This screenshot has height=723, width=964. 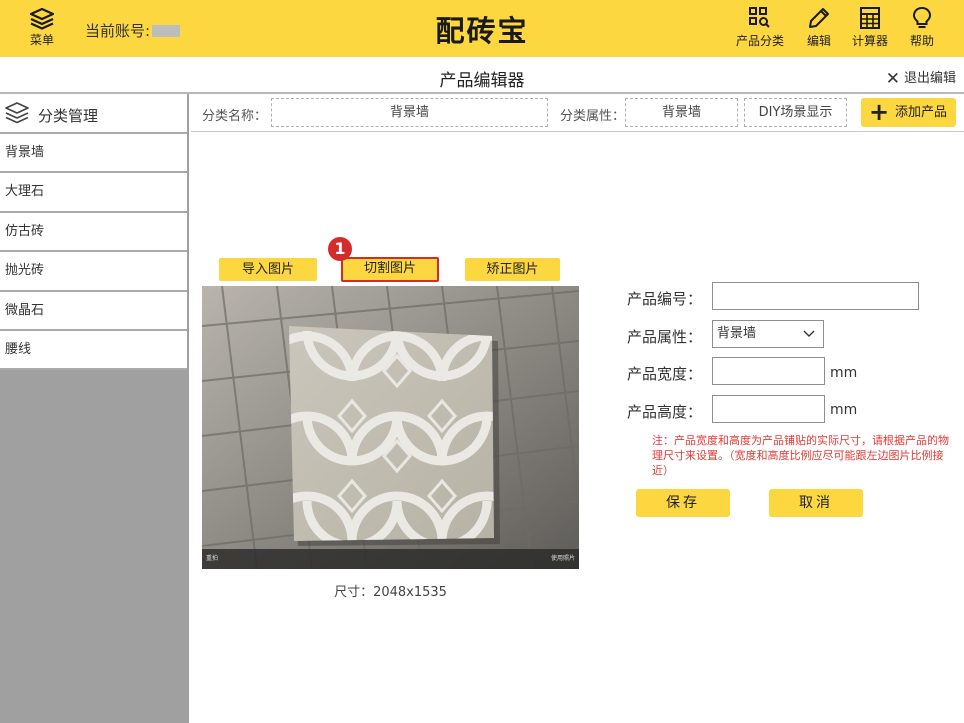 What do you see at coordinates (892, 79) in the screenshot?
I see `close-icon: ✕` at bounding box center [892, 79].